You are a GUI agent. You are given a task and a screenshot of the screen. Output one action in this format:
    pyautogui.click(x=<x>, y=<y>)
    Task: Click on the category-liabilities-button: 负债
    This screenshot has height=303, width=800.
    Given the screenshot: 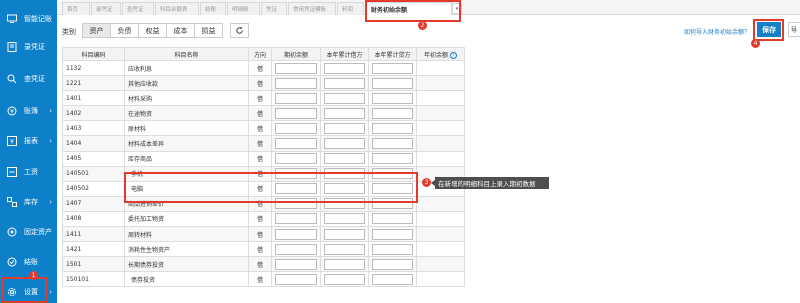 What is the action you would take?
    pyautogui.click(x=124, y=30)
    